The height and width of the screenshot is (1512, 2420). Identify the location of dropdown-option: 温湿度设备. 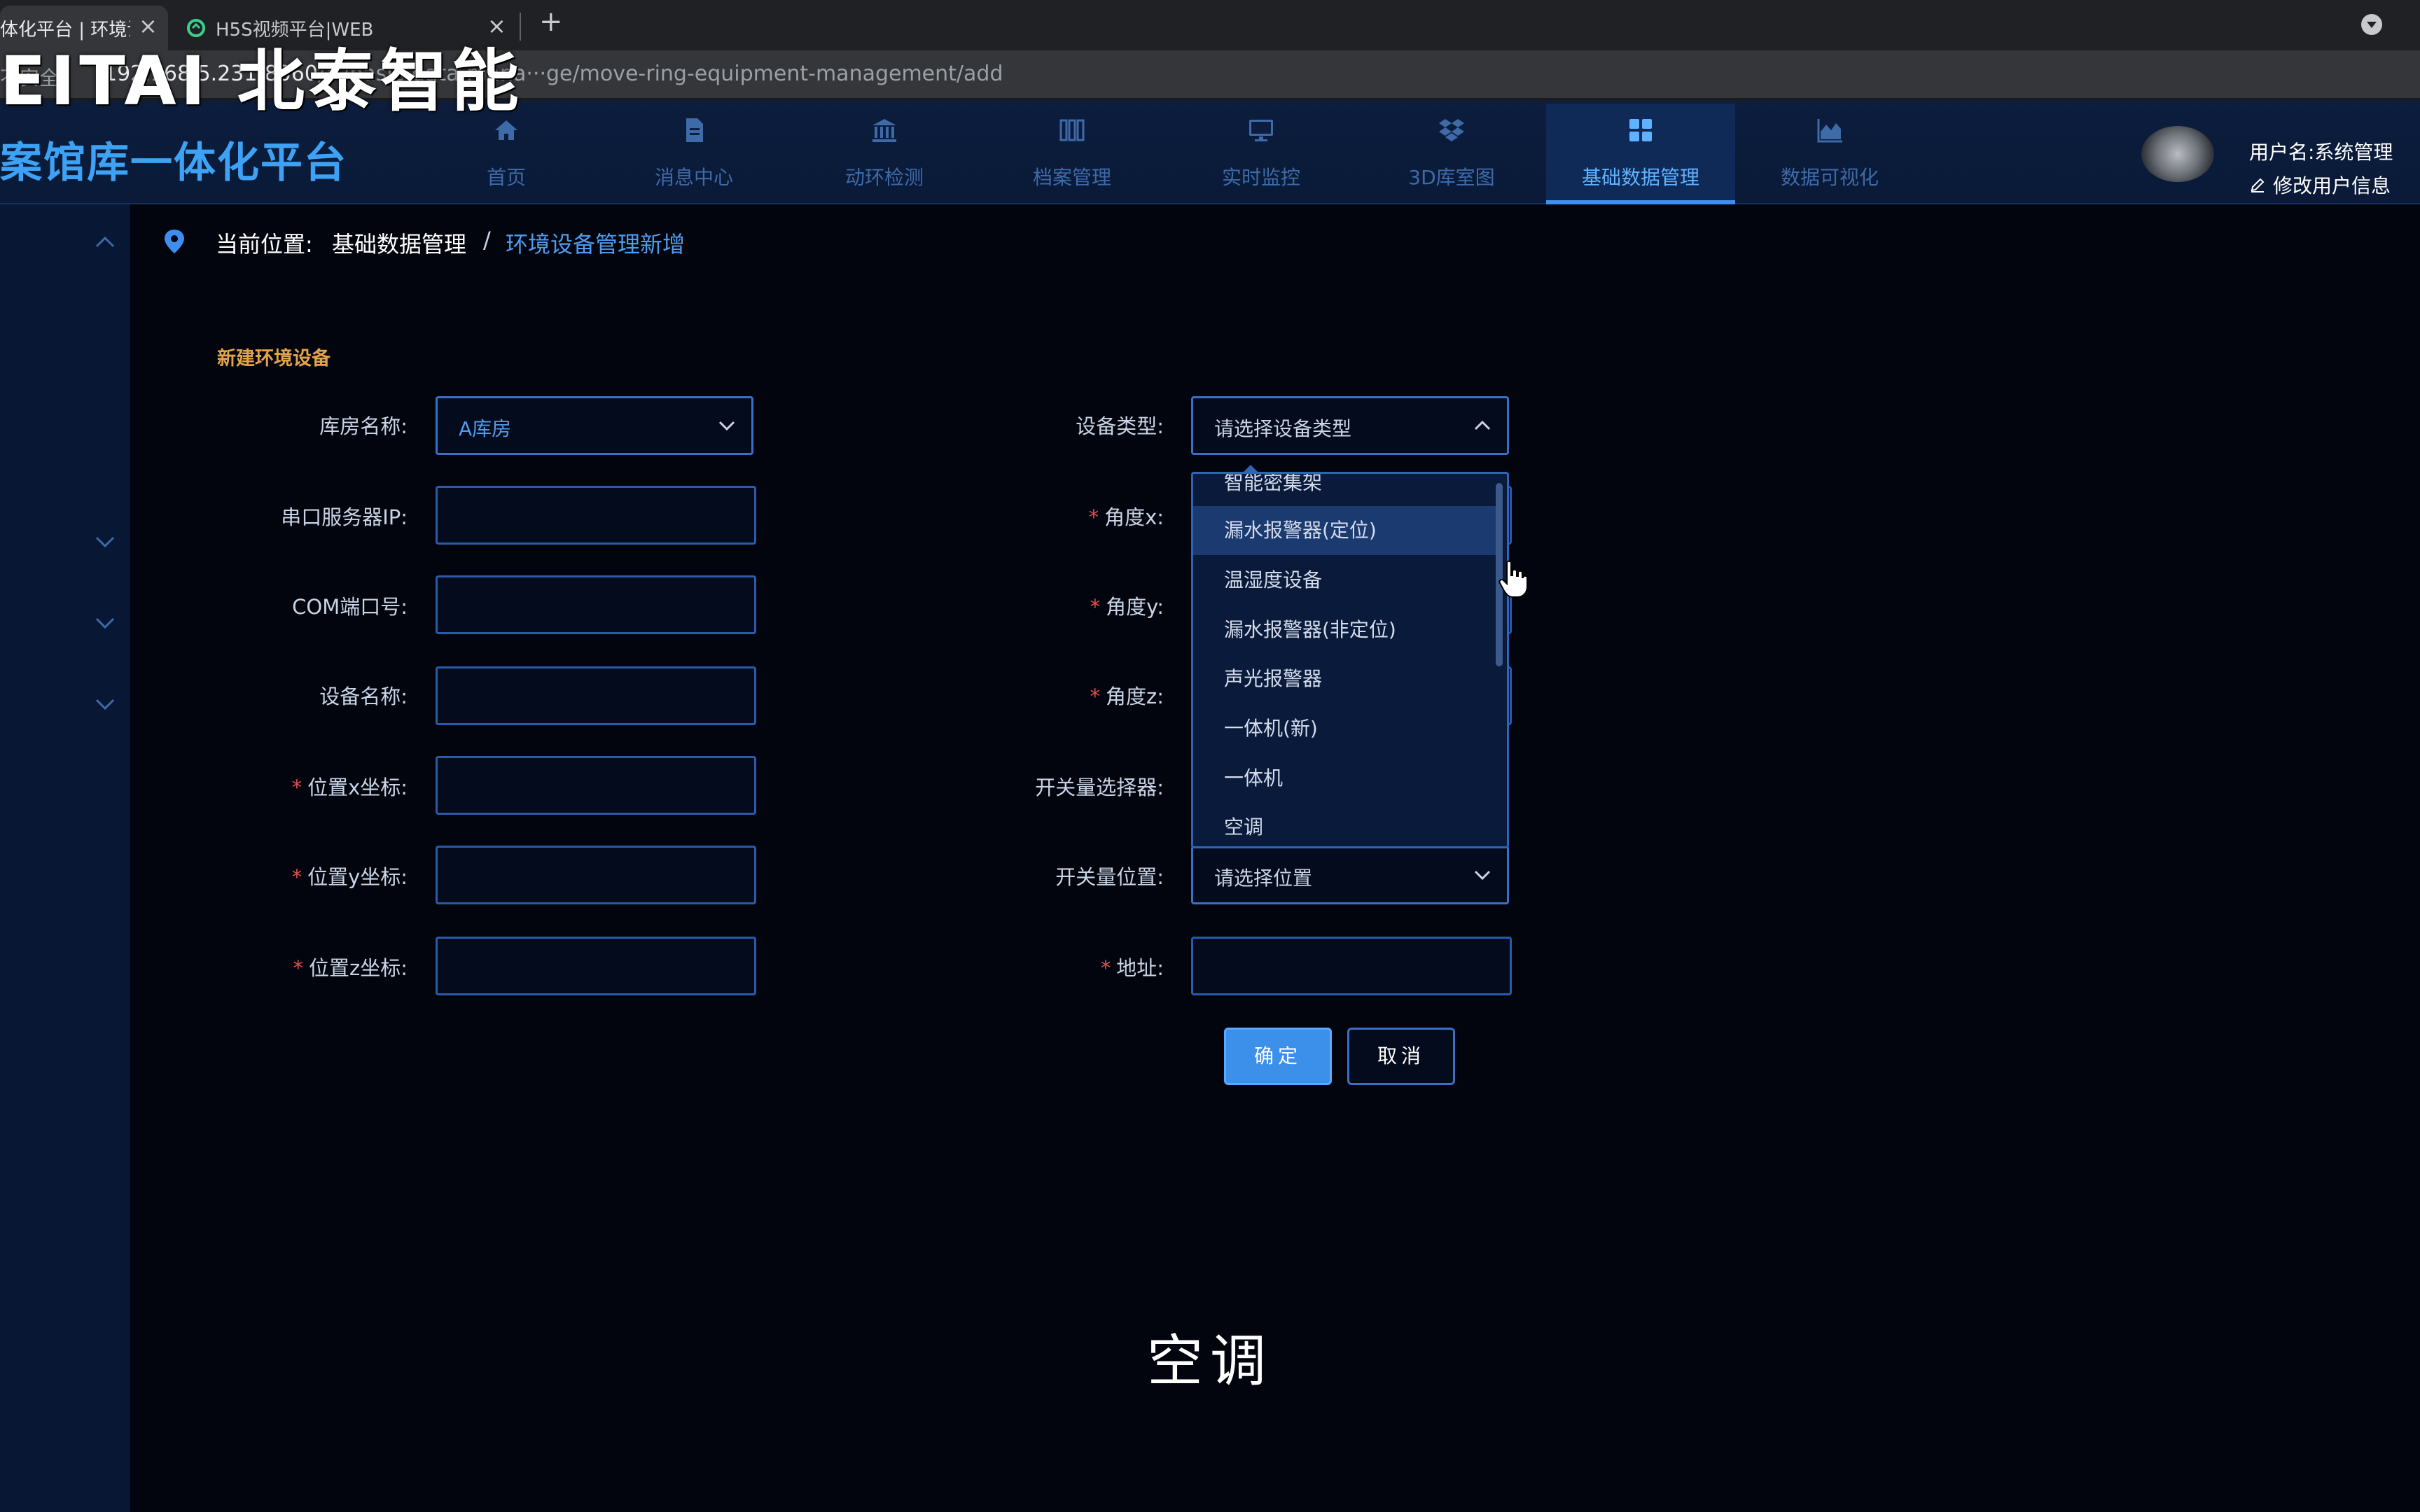
(1345, 580).